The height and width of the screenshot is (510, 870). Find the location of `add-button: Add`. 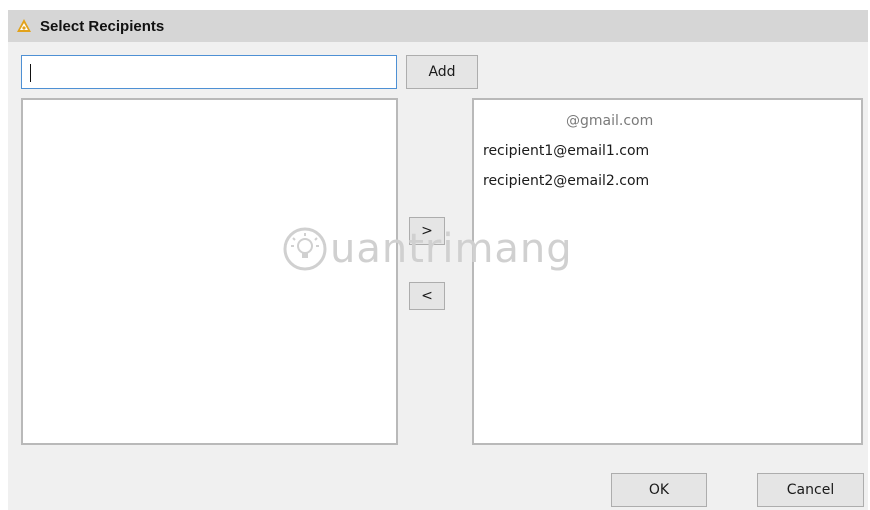

add-button: Add is located at coordinates (442, 72).